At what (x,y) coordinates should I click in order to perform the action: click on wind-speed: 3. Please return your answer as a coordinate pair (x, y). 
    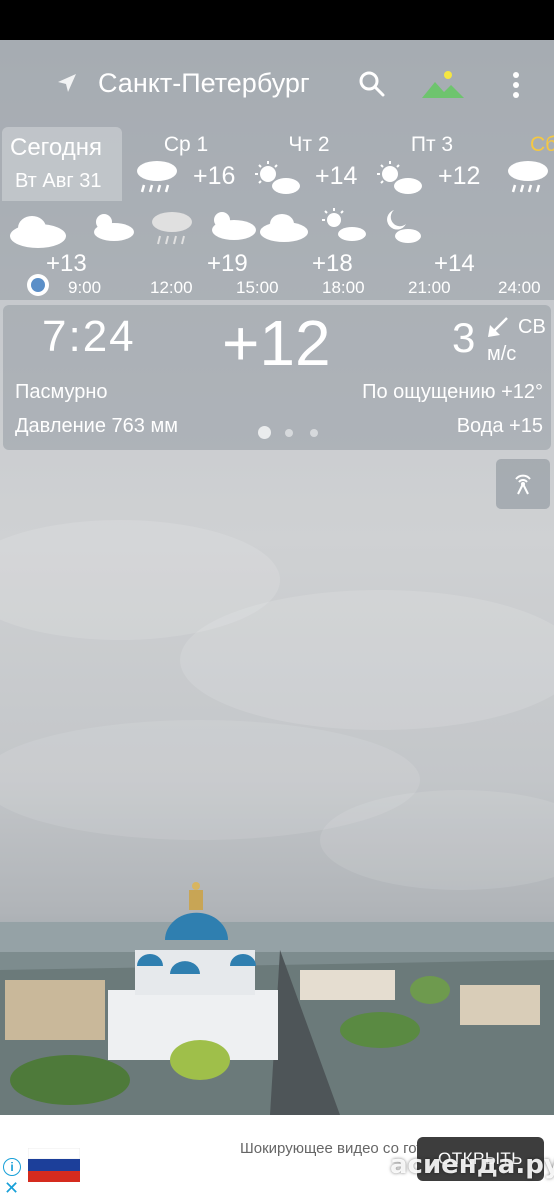
    Looking at the image, I should click on (464, 337).